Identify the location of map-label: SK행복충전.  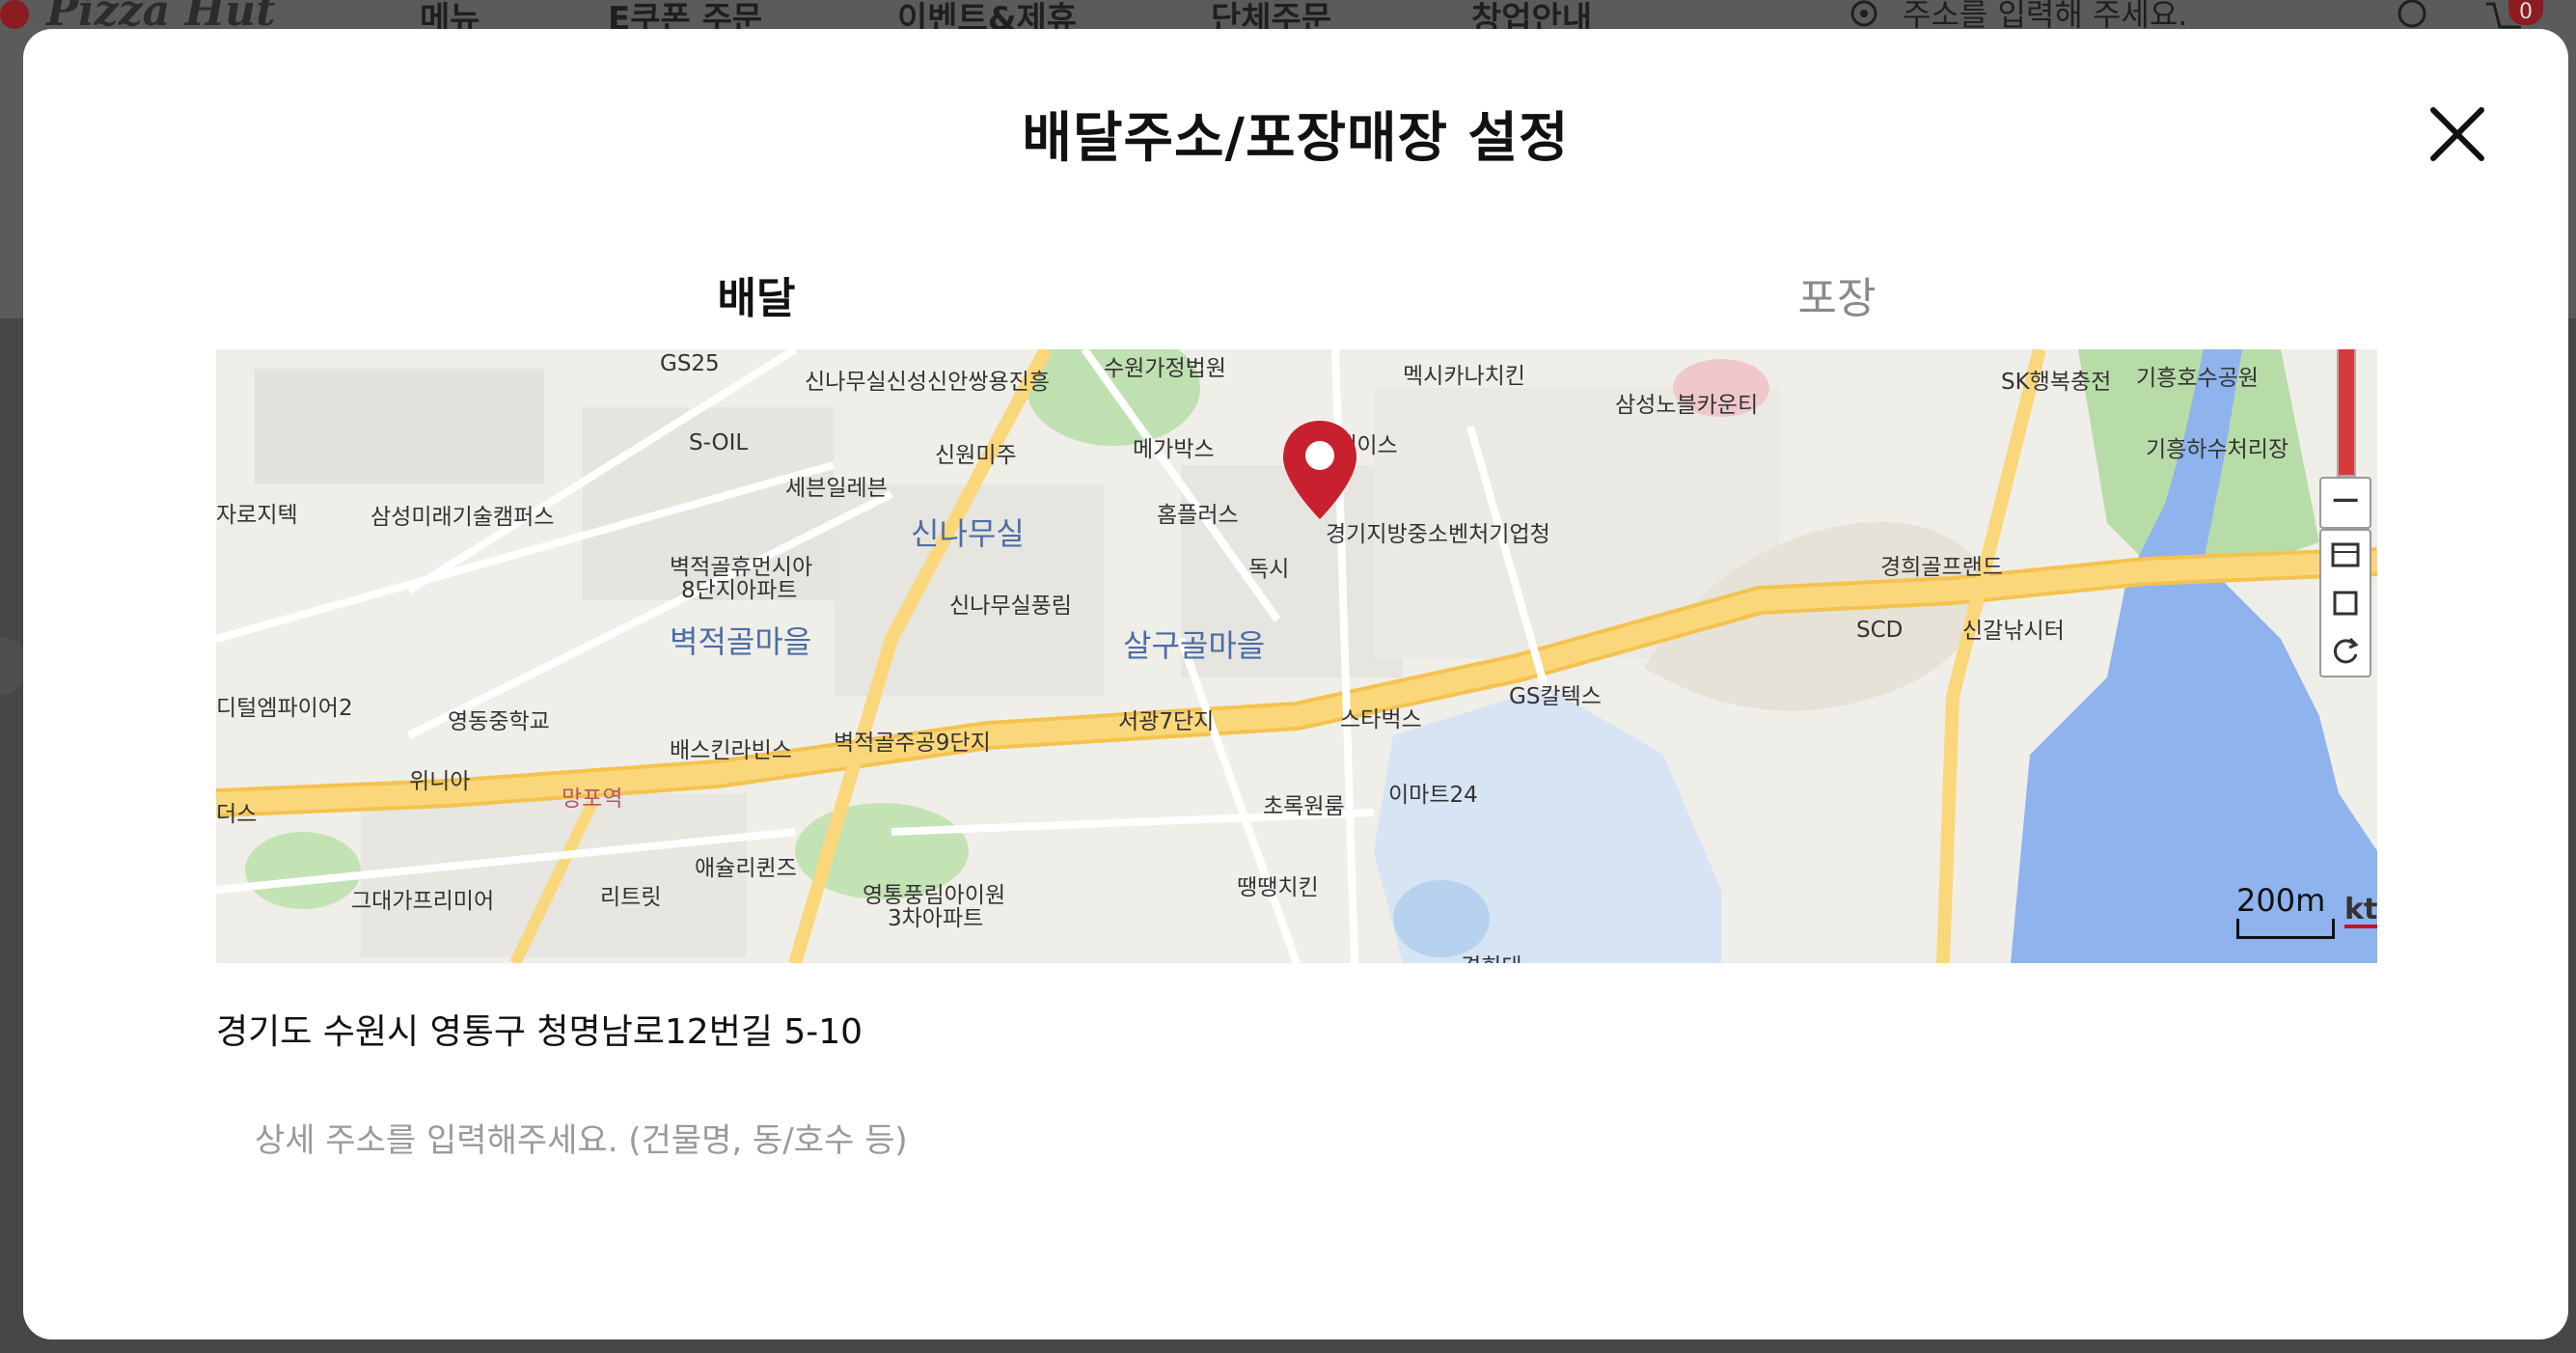
(2056, 382).